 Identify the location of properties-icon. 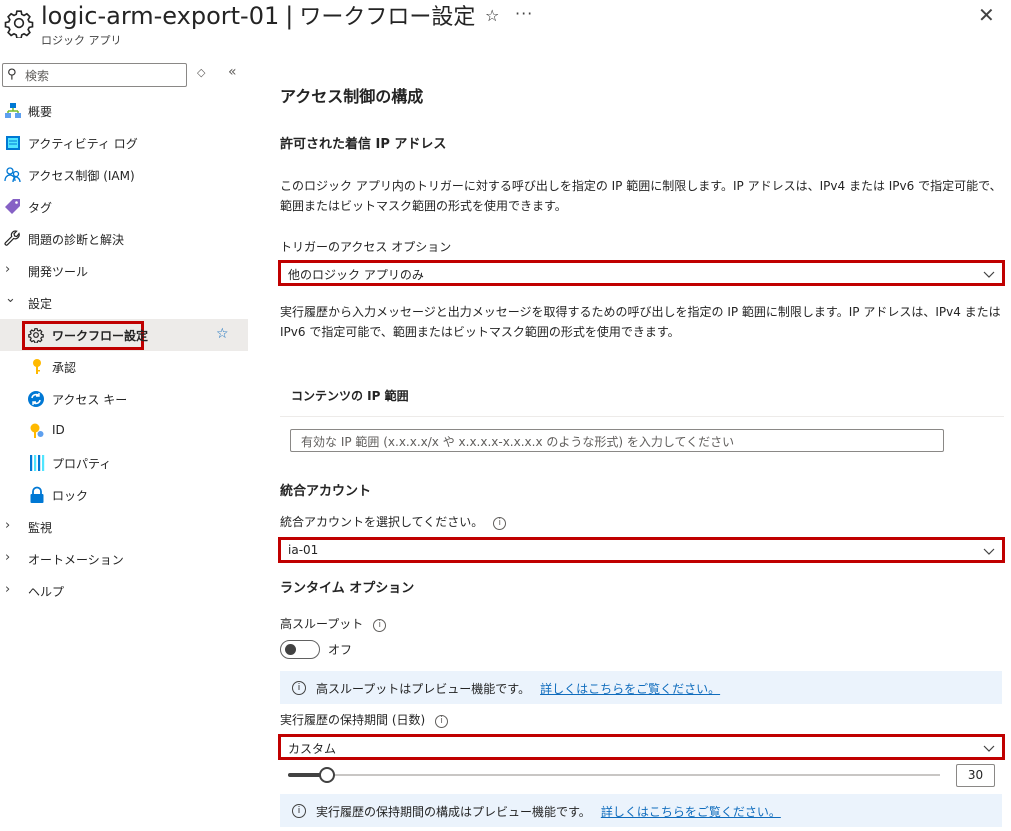
(37, 463).